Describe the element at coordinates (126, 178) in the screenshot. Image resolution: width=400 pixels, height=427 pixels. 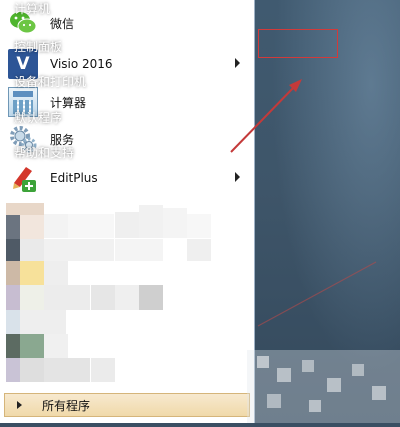
I see `program-editplus: EditPlus` at that location.